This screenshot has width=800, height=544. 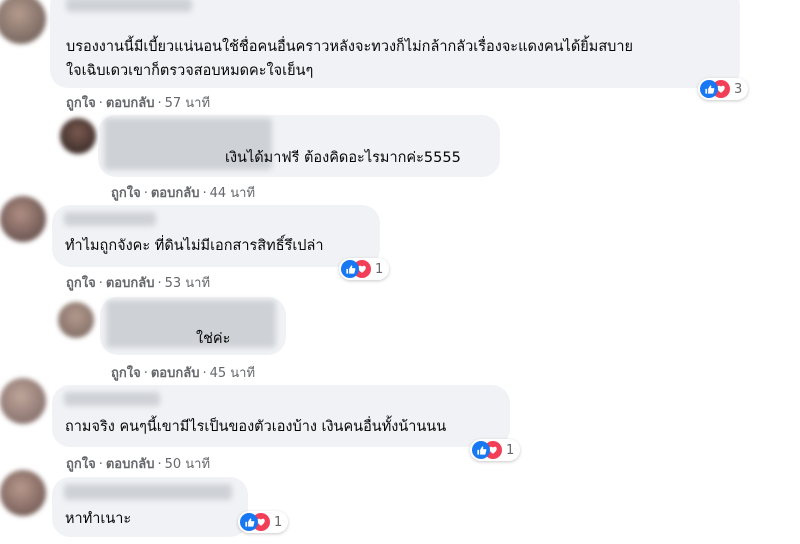 What do you see at coordinates (190, 71) in the screenshot?
I see `comment-text-line: ใจเฉิบเดวเขาก็ตรวจสอบหมดคะใจเย็นๆ` at bounding box center [190, 71].